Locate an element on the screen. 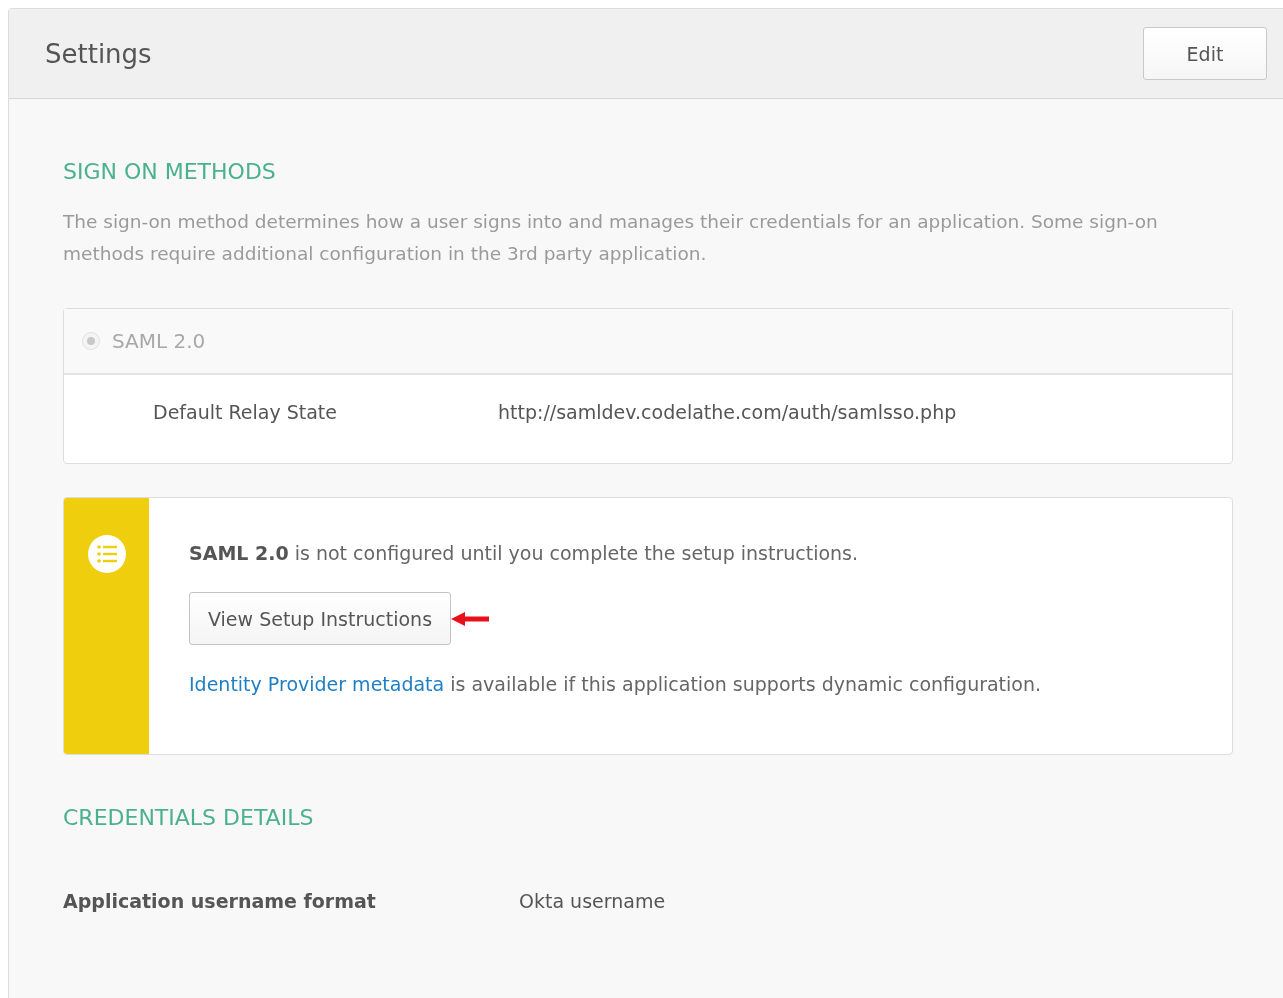  setup-instructions-button: View Setup Instructions is located at coordinates (320, 618).